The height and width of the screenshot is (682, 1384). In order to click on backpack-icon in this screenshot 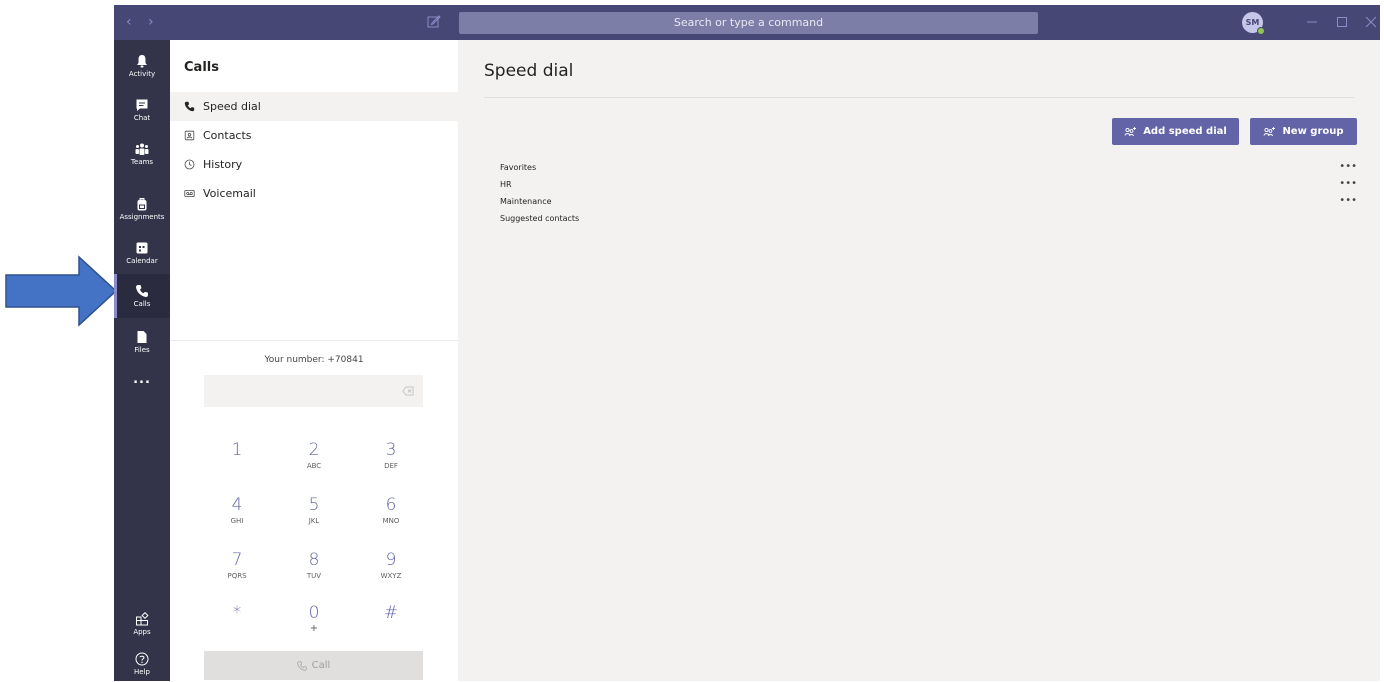, I will do `click(142, 204)`.